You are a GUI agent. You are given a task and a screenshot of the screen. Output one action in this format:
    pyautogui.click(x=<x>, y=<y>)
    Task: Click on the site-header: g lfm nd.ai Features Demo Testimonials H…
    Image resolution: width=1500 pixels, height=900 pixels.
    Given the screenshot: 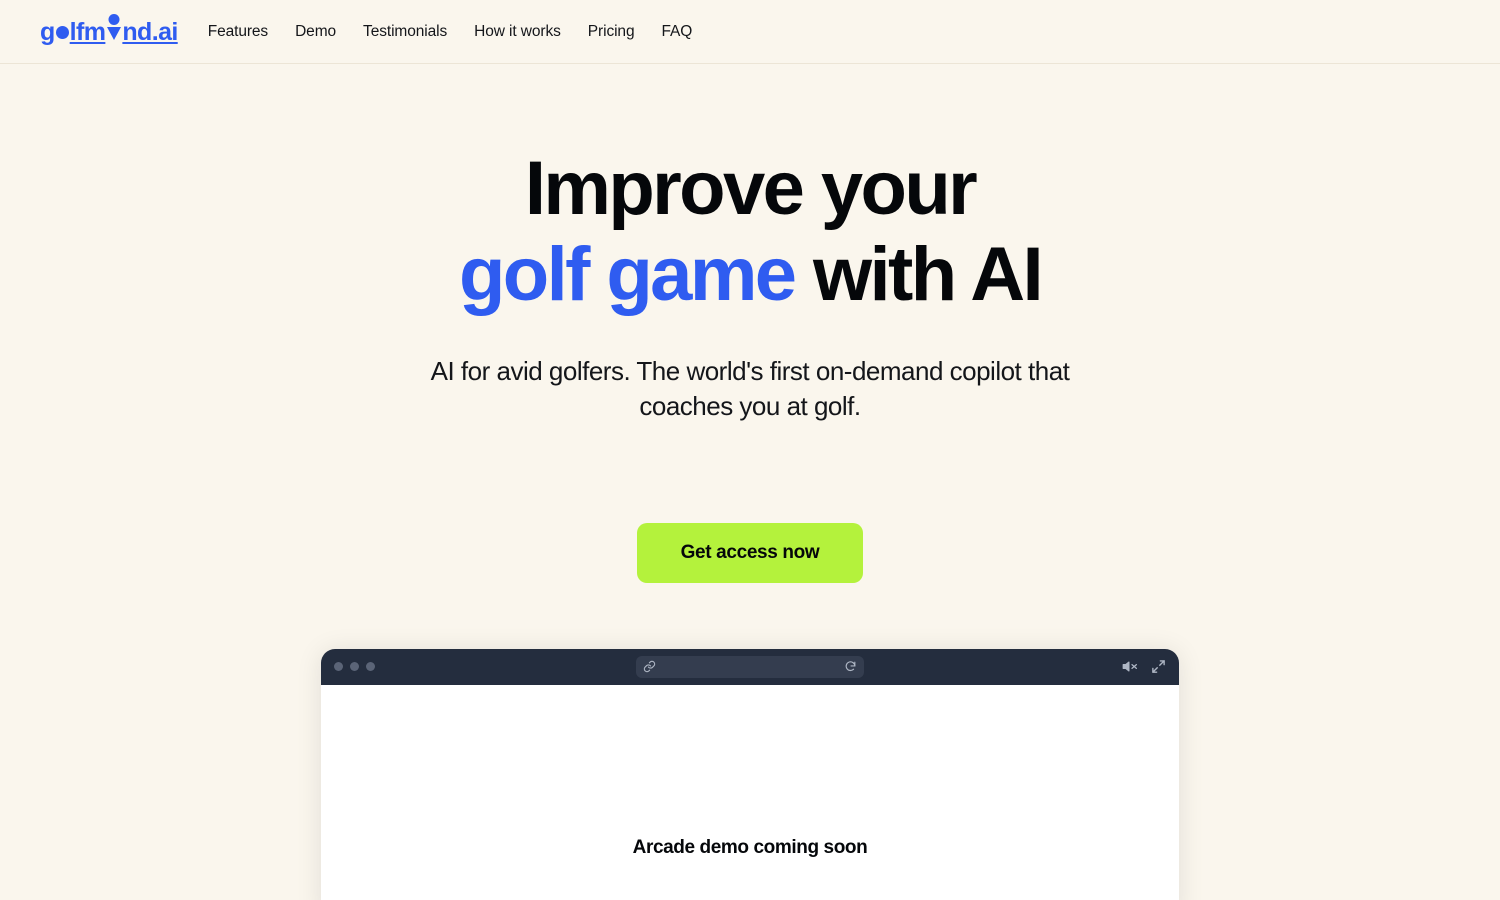 What is the action you would take?
    pyautogui.click(x=750, y=32)
    